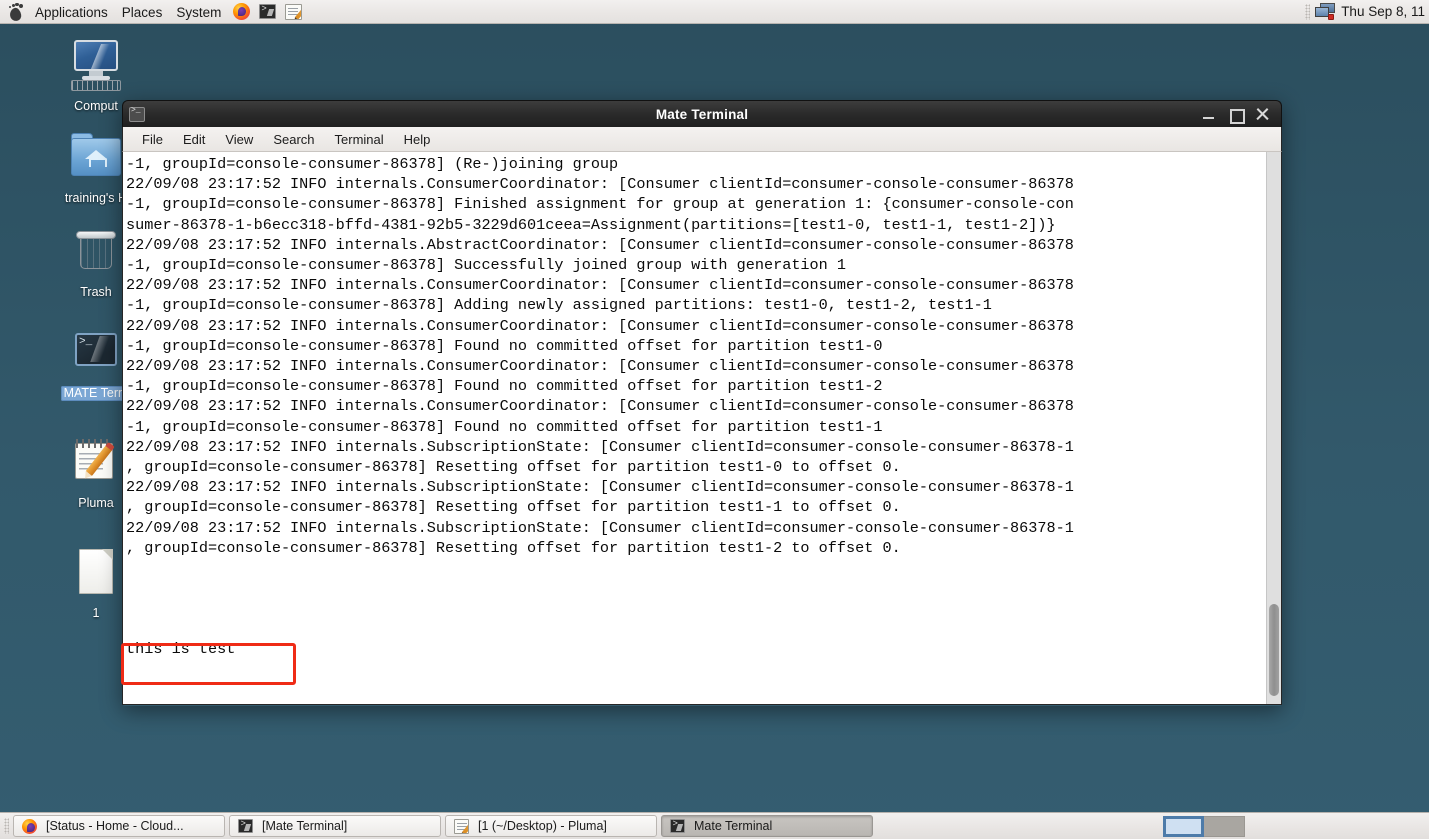  What do you see at coordinates (198, 12) in the screenshot?
I see `menu-system: System` at bounding box center [198, 12].